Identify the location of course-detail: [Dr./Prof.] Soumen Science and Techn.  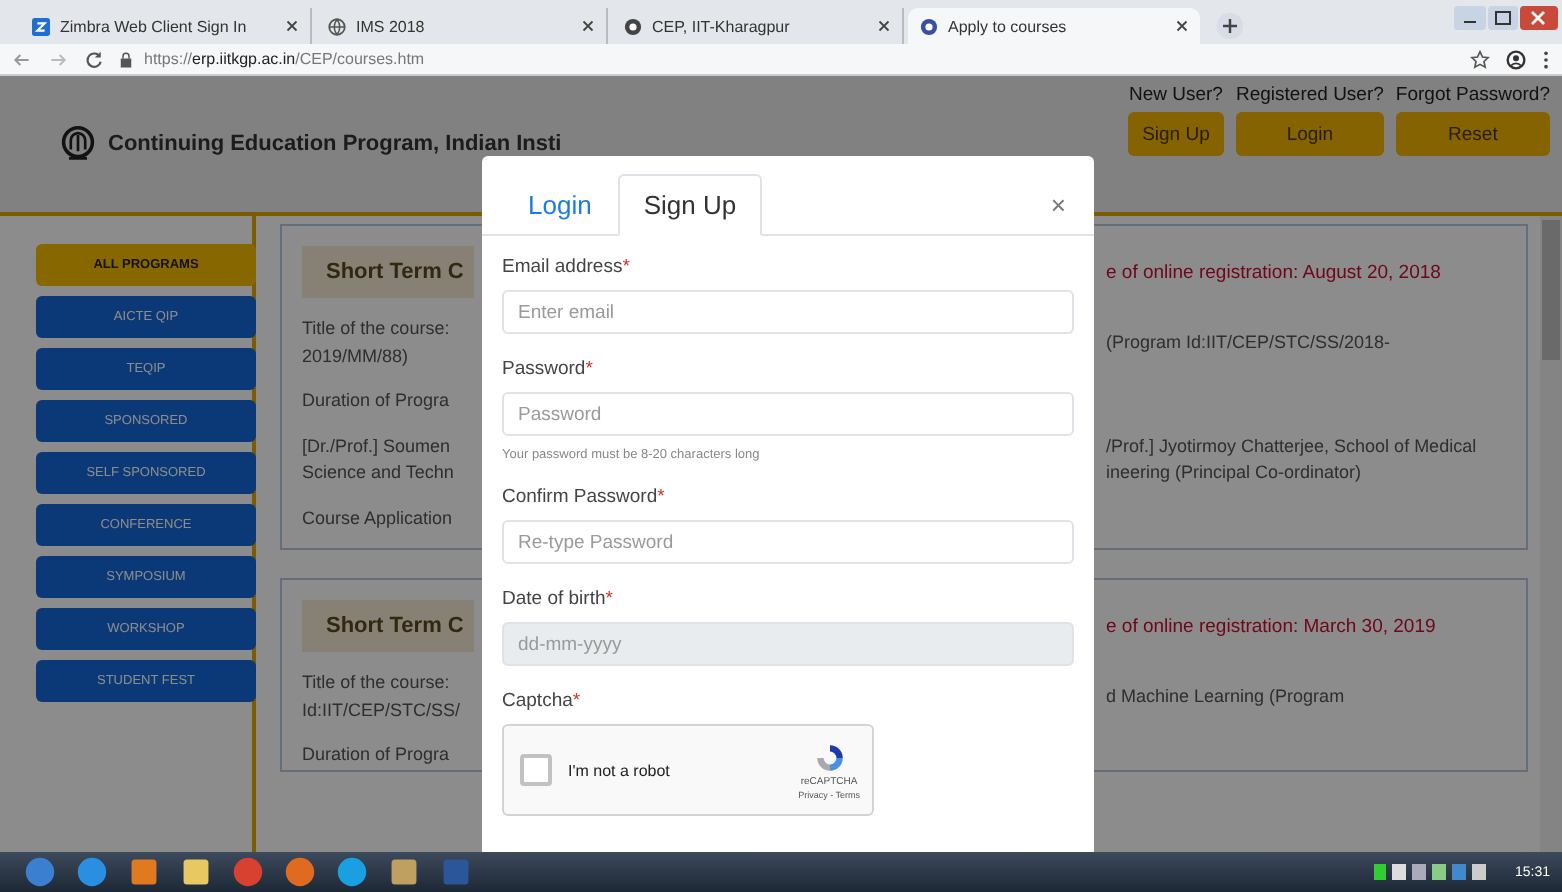
(378, 459).